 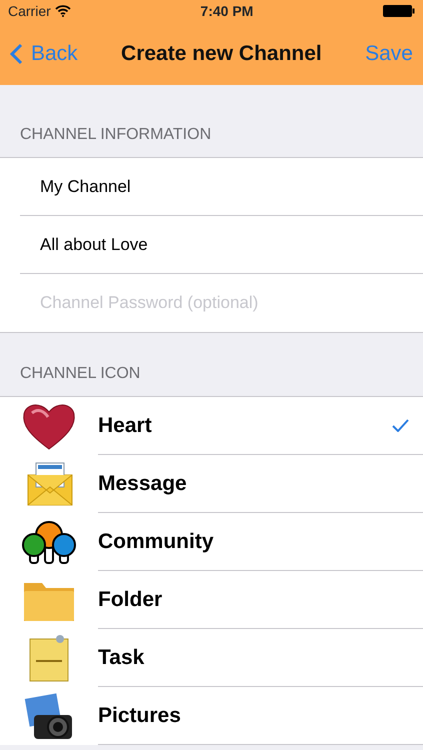 What do you see at coordinates (398, 11) in the screenshot?
I see `battery-icon` at bounding box center [398, 11].